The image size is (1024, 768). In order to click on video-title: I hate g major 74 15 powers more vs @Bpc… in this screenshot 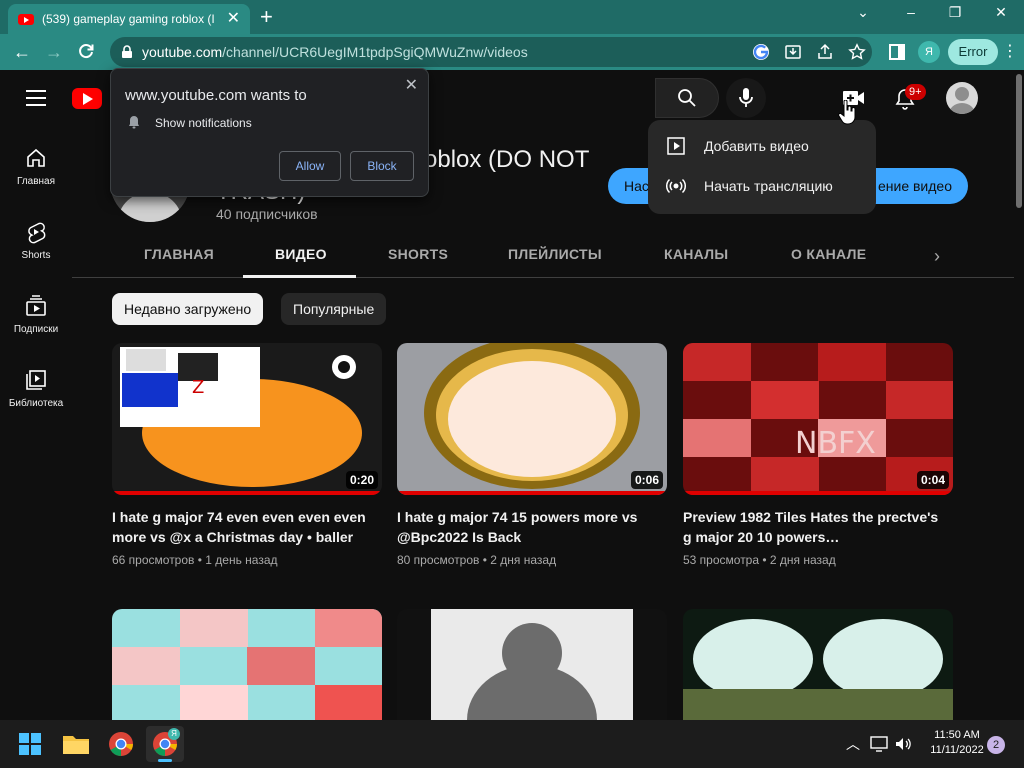, I will do `click(528, 527)`.